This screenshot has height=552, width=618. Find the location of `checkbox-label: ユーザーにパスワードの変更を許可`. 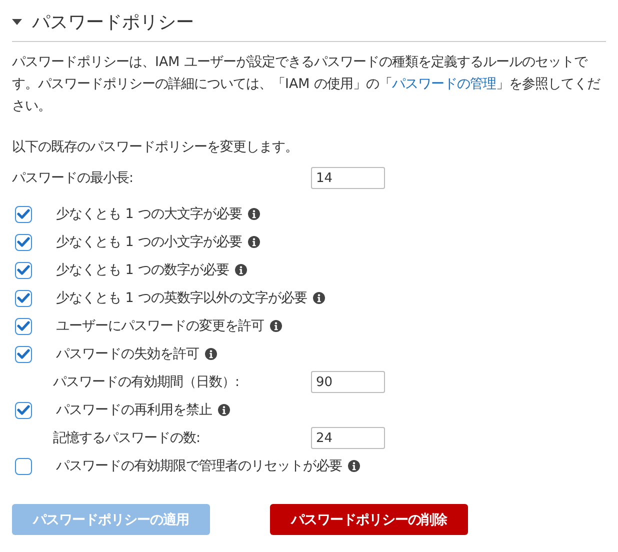

checkbox-label: ユーザーにパスワードの変更を許可 is located at coordinates (160, 326).